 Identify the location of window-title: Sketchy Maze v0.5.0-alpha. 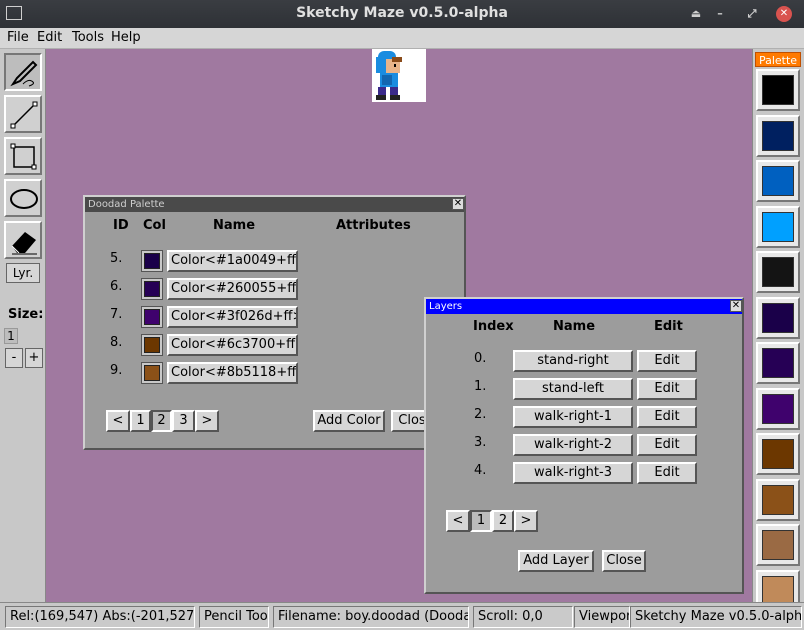
(402, 13).